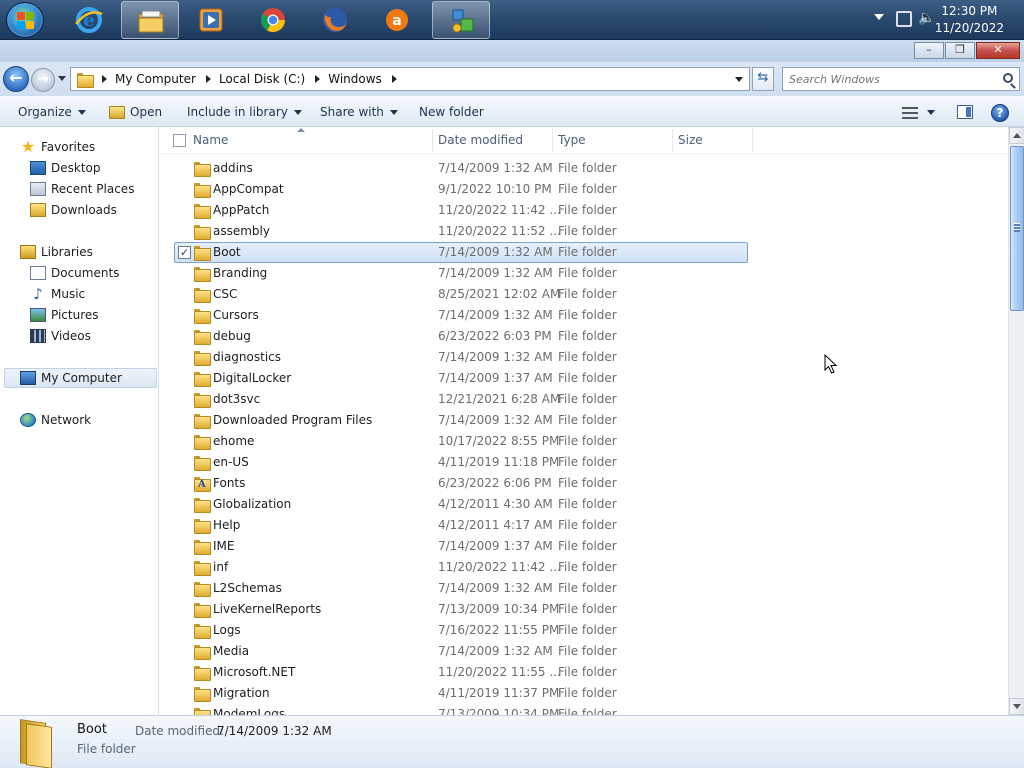 The width and height of the screenshot is (1024, 768). Describe the element at coordinates (52, 112) in the screenshot. I see `organize-button: Organize` at that location.